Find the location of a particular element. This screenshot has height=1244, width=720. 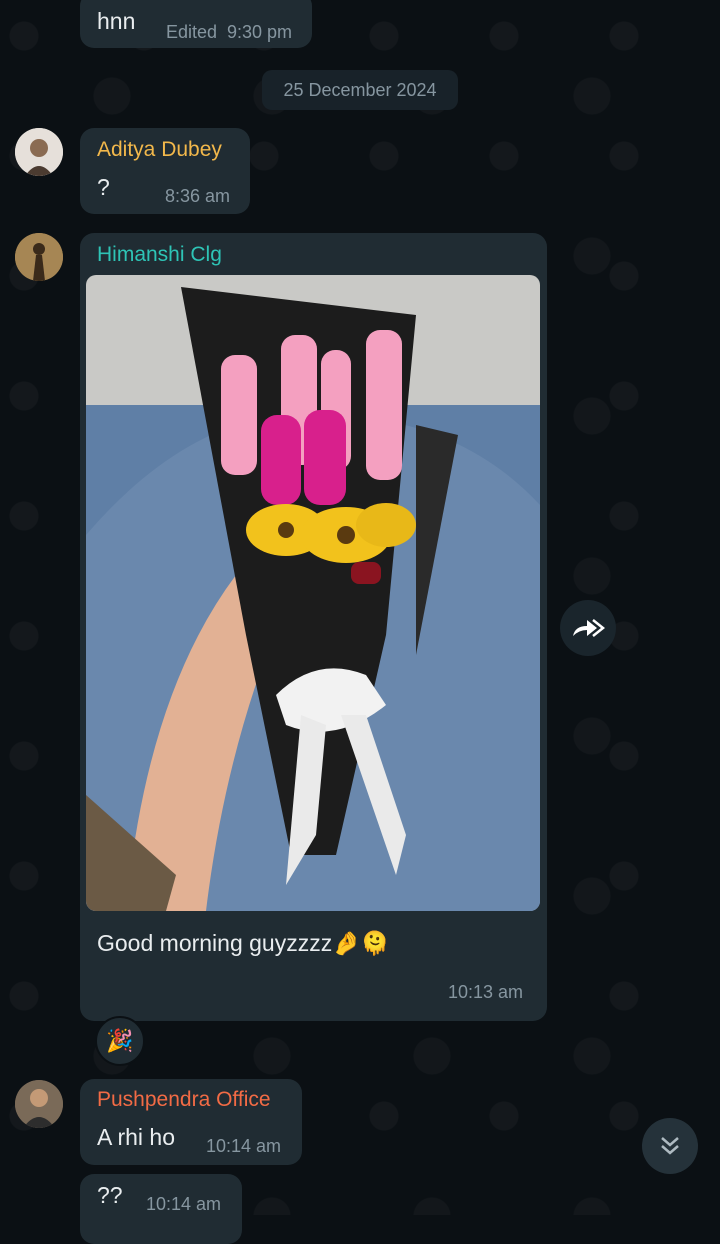

message-text: ? is located at coordinates (103, 187).